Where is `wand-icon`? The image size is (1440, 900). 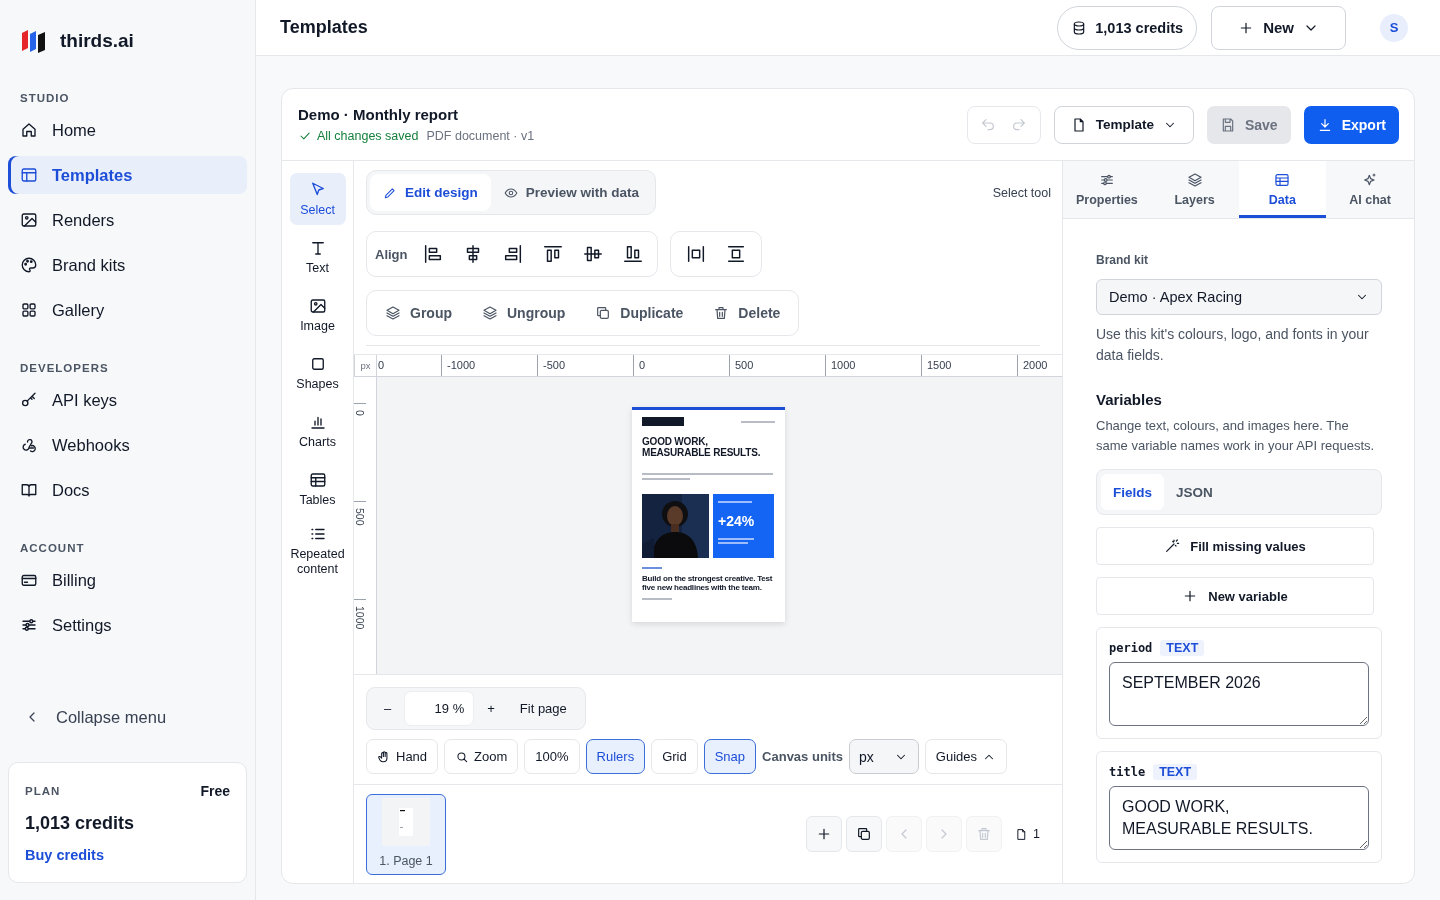
wand-icon is located at coordinates (1172, 546).